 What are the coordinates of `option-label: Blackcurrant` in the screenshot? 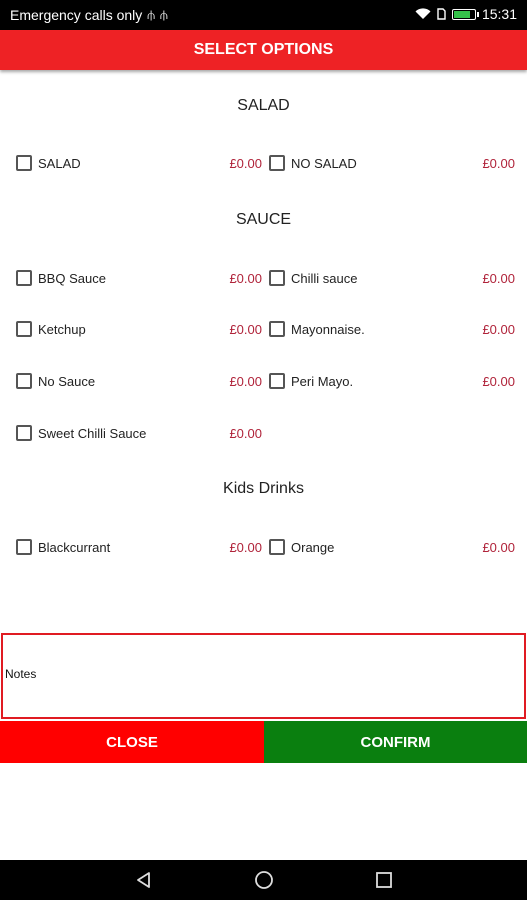 It's located at (74, 547).